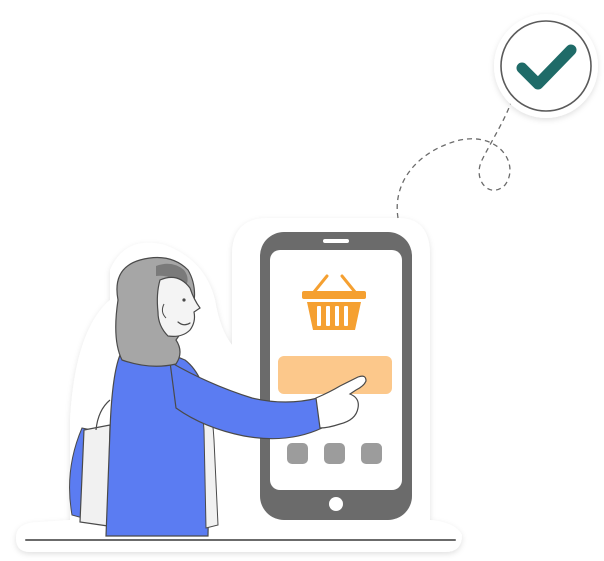  What do you see at coordinates (336, 504) in the screenshot?
I see `phone-home-button` at bounding box center [336, 504].